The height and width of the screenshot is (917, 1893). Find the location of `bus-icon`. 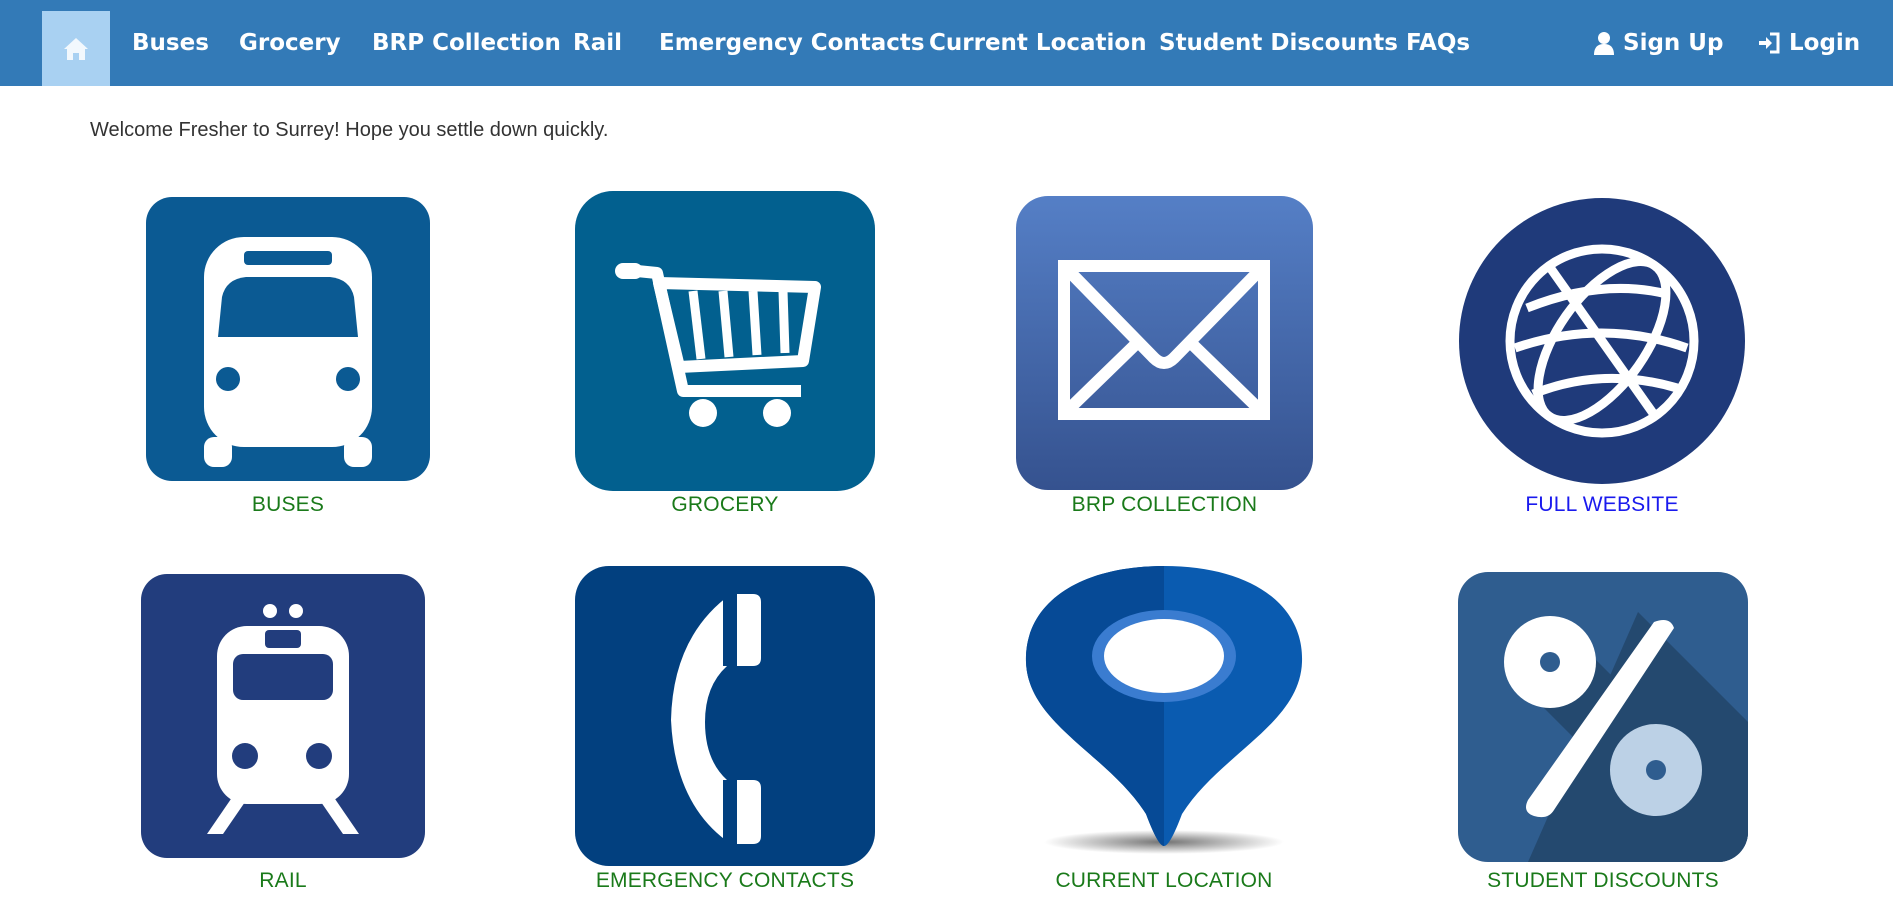

bus-icon is located at coordinates (288, 339).